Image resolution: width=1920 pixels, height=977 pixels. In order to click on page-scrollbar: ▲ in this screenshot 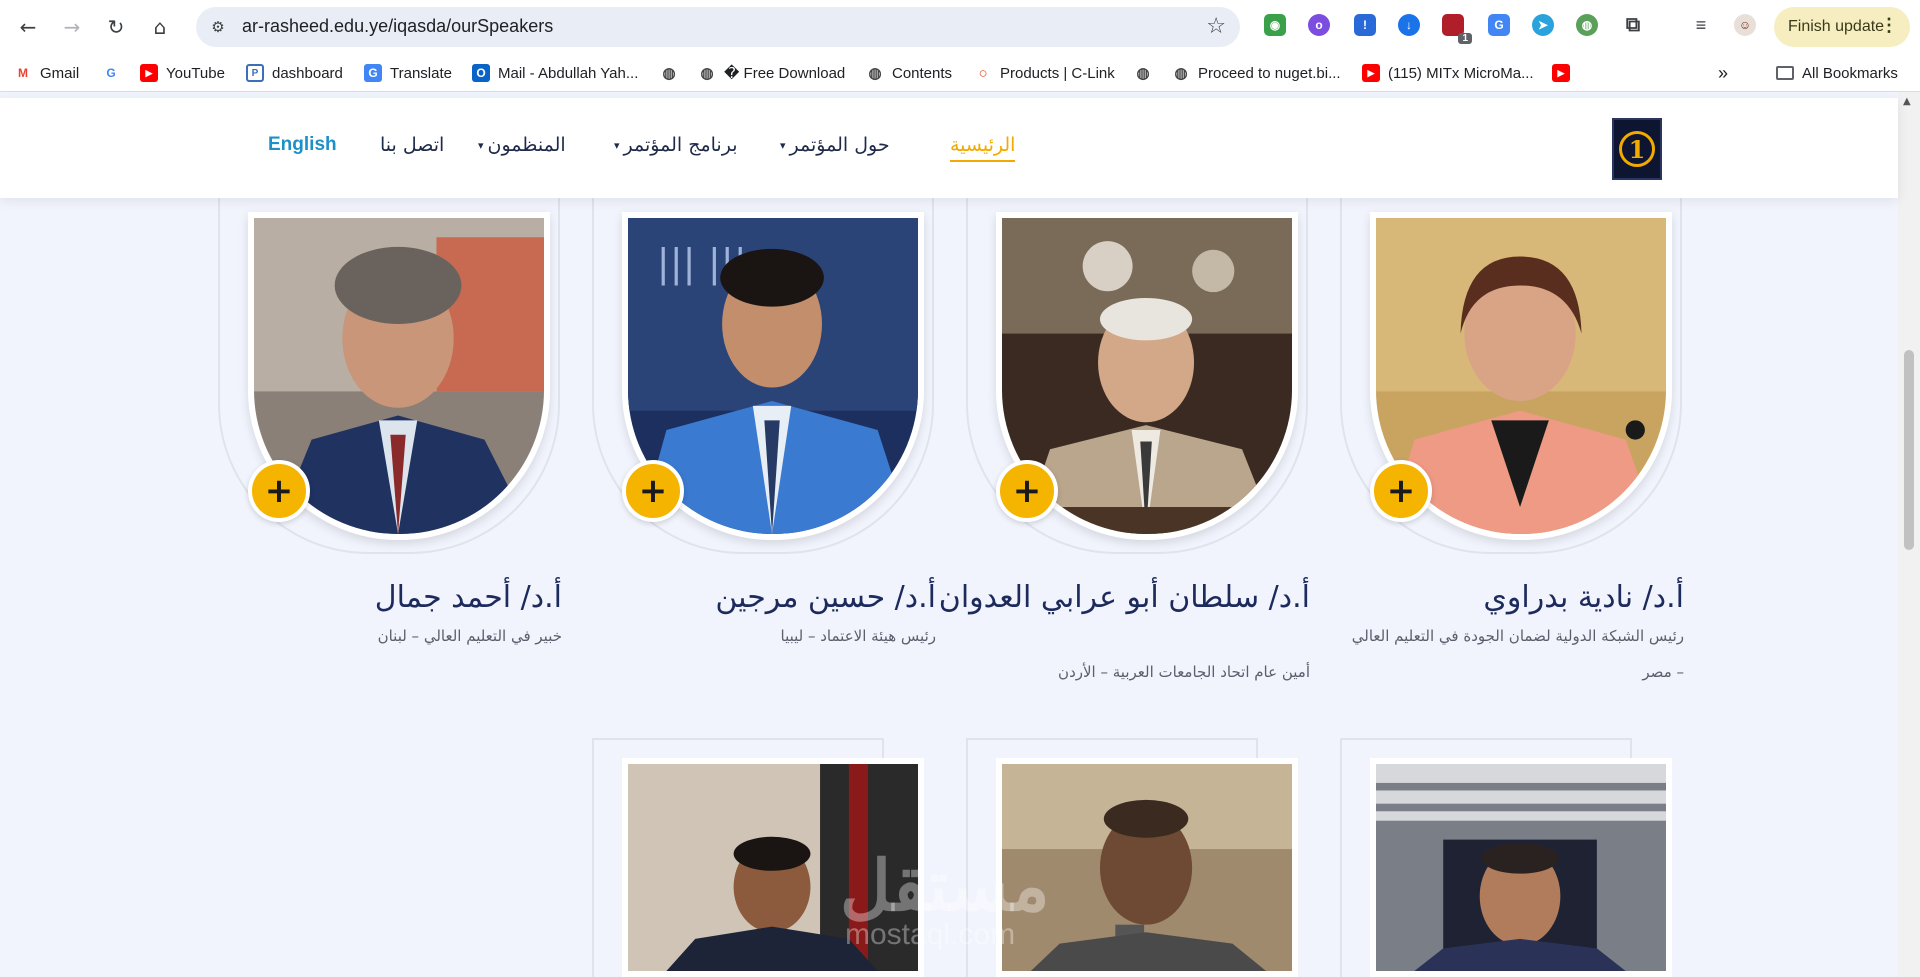, I will do `click(1909, 534)`.